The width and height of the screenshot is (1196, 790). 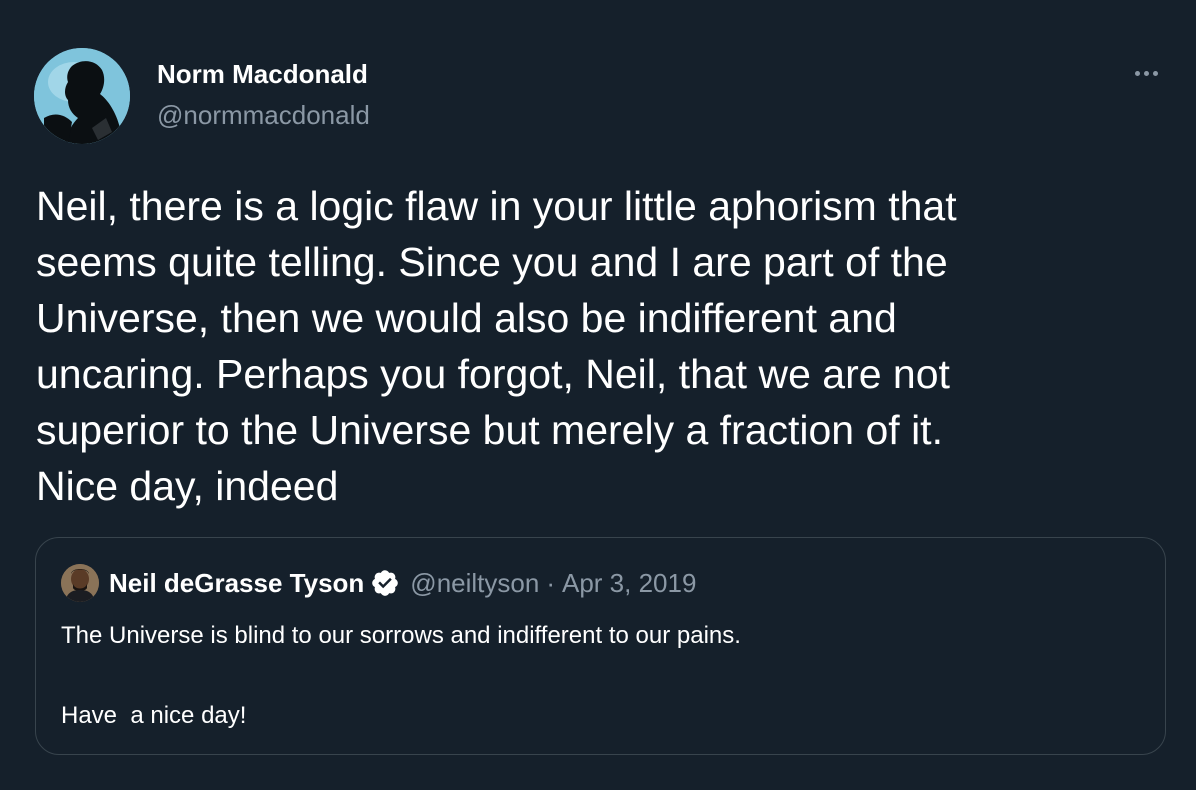 What do you see at coordinates (474, 583) in the screenshot?
I see `quoted-author-handle: @neiltyson` at bounding box center [474, 583].